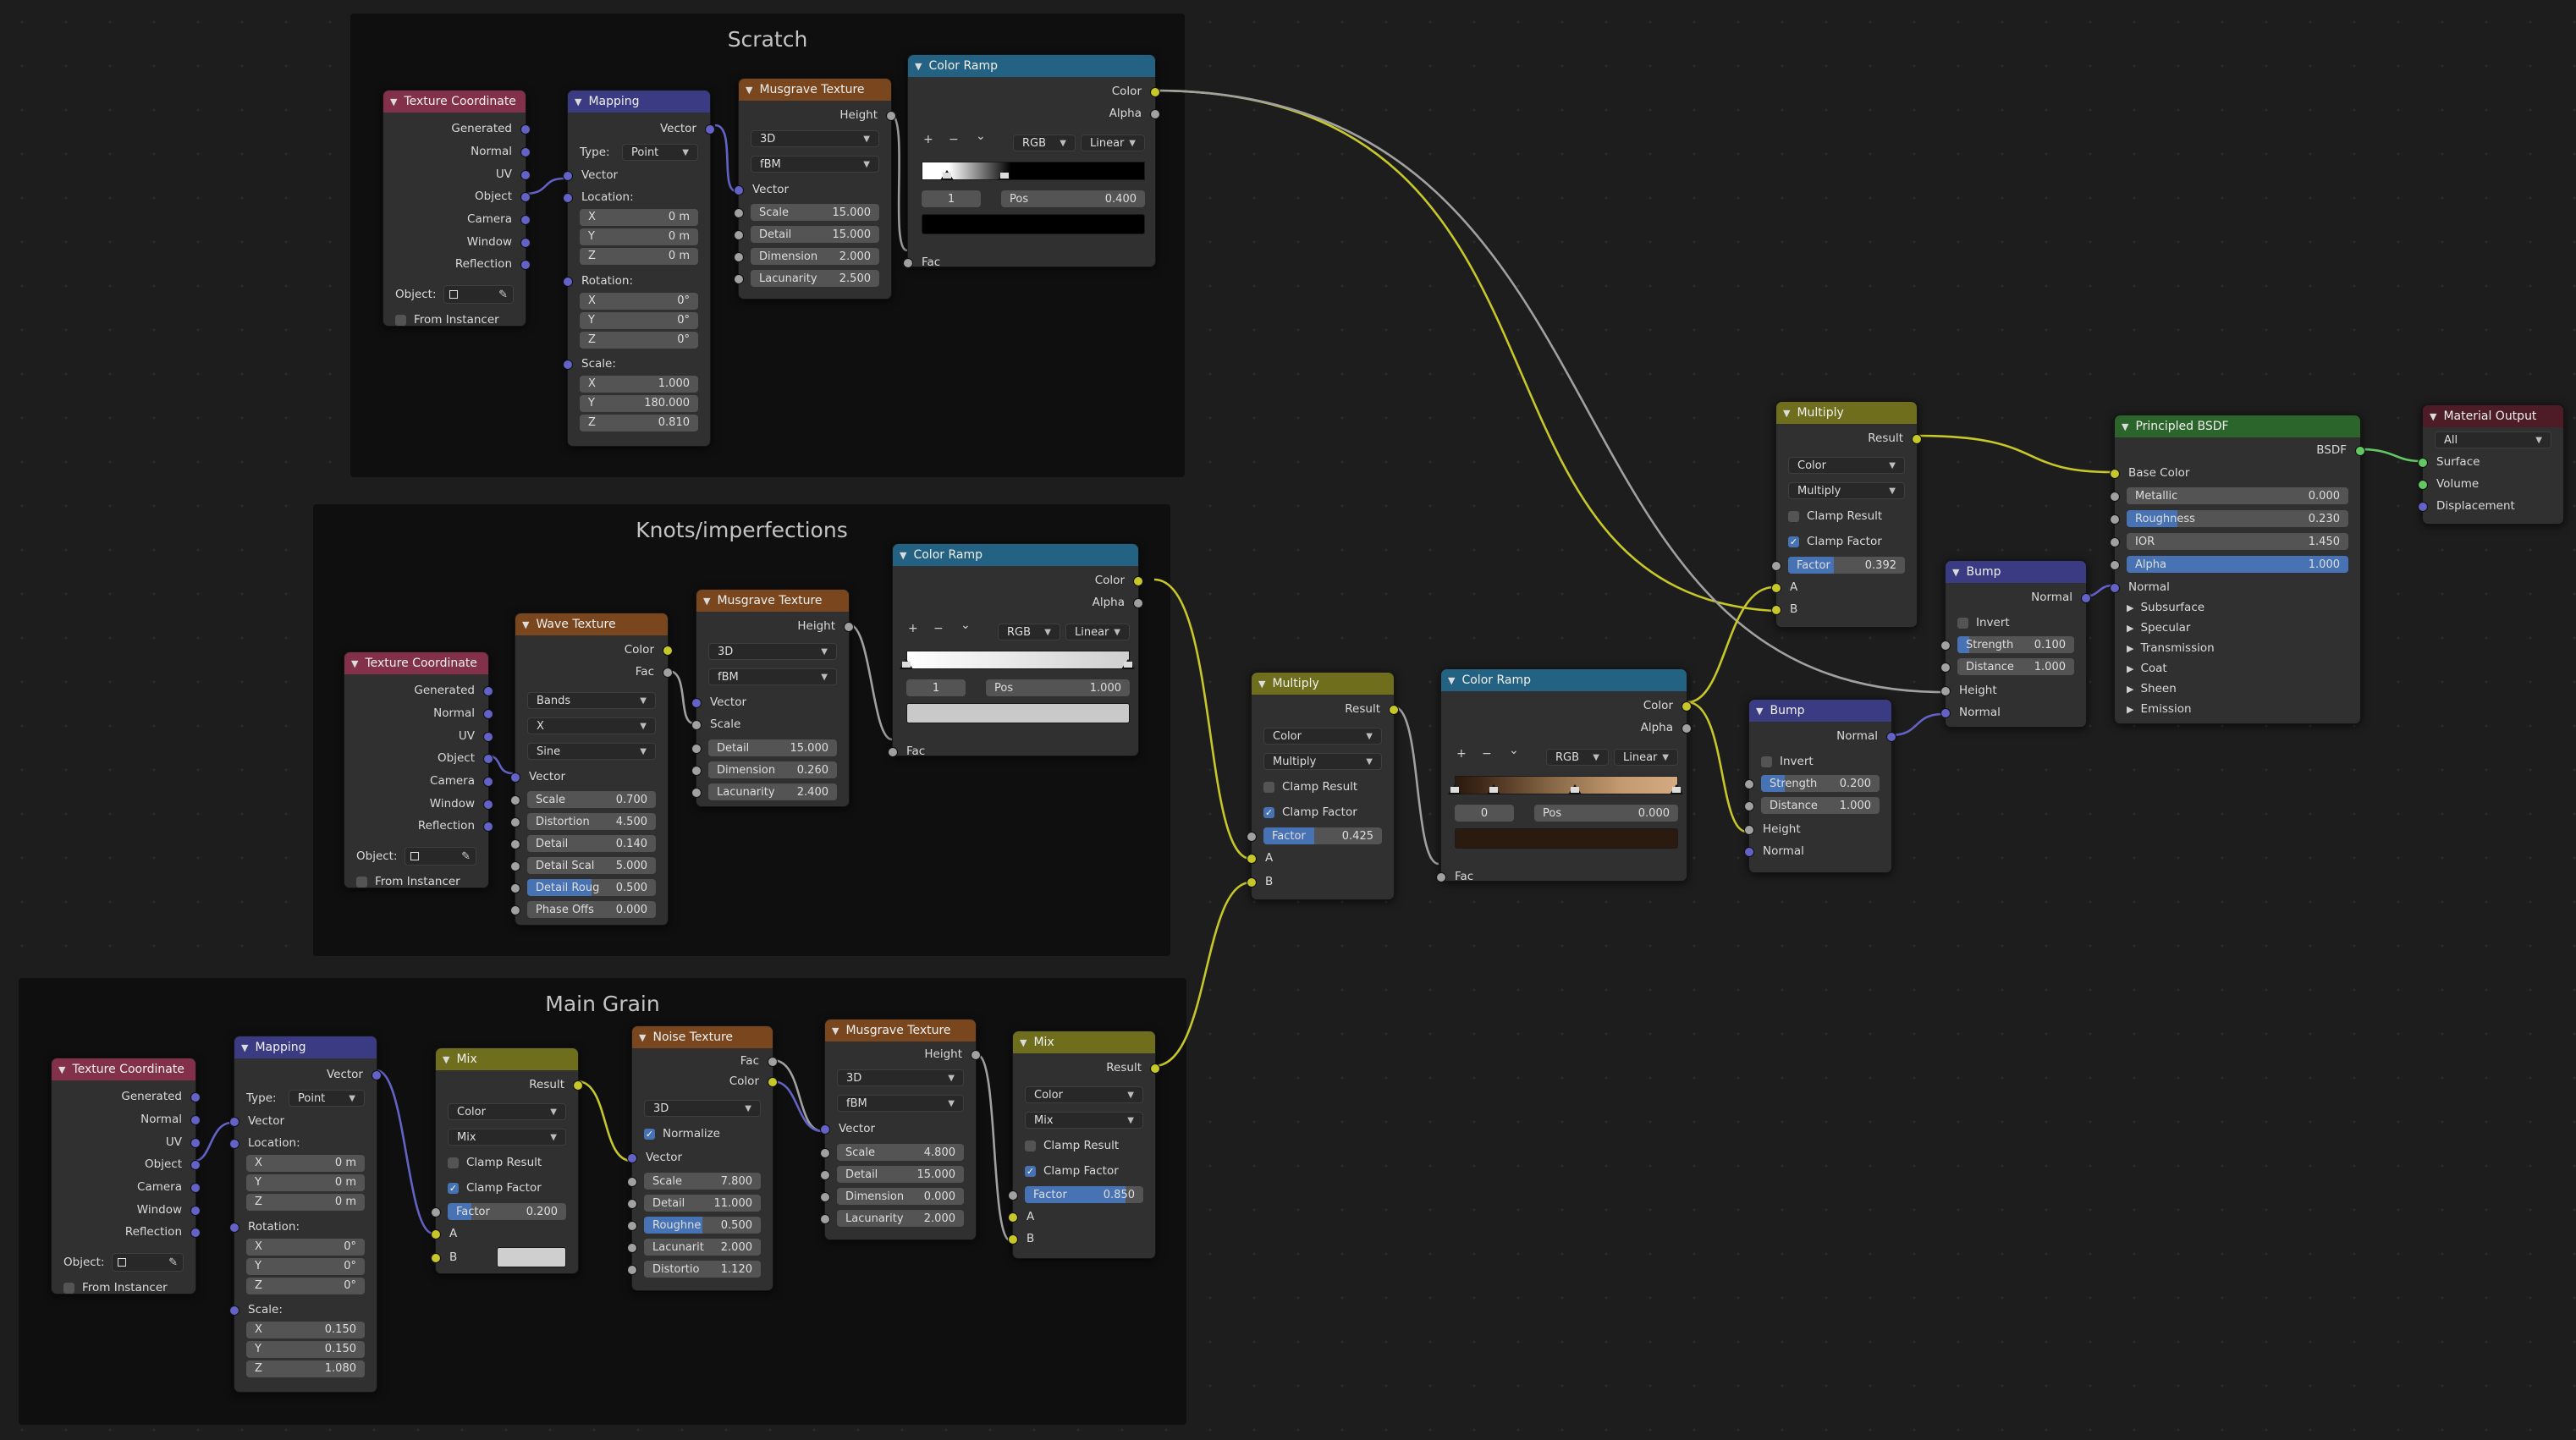  What do you see at coordinates (702, 1269) in the screenshot?
I see `distortion-field: Distortio 1.120` at bounding box center [702, 1269].